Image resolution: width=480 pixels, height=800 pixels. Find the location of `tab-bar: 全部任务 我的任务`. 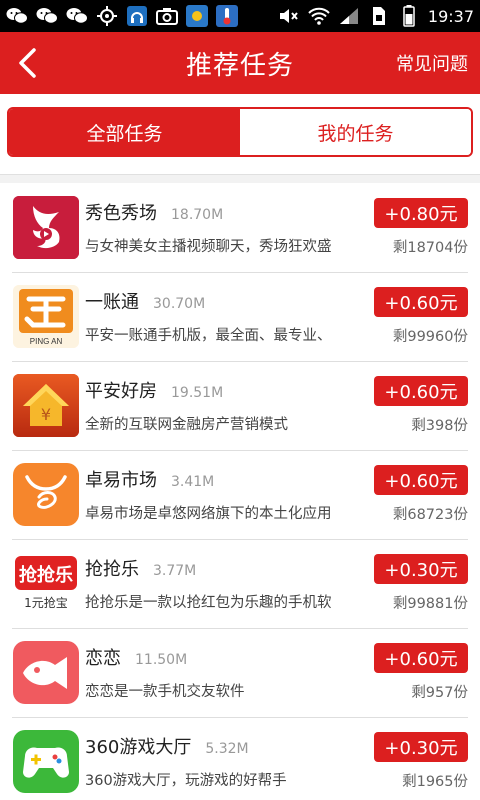

tab-bar: 全部任务 我的任务 is located at coordinates (240, 134).